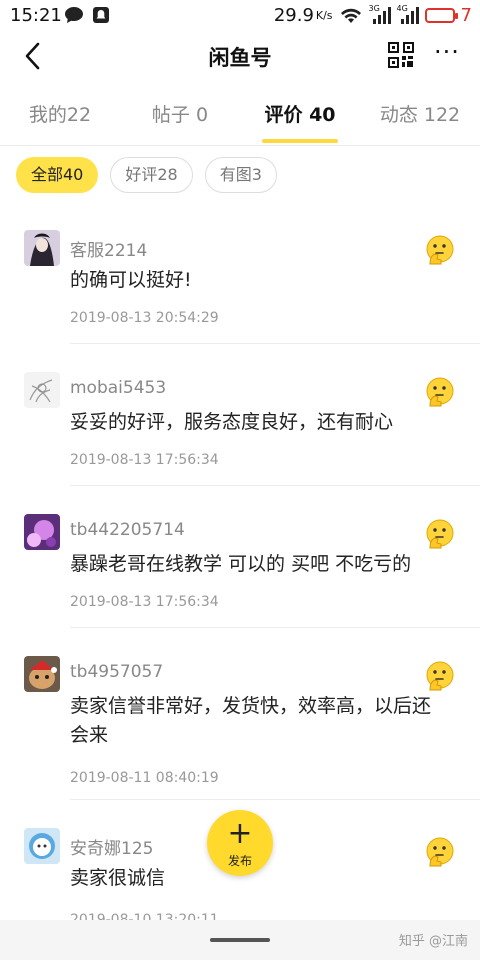  What do you see at coordinates (441, 15) in the screenshot?
I see `battery-icon` at bounding box center [441, 15].